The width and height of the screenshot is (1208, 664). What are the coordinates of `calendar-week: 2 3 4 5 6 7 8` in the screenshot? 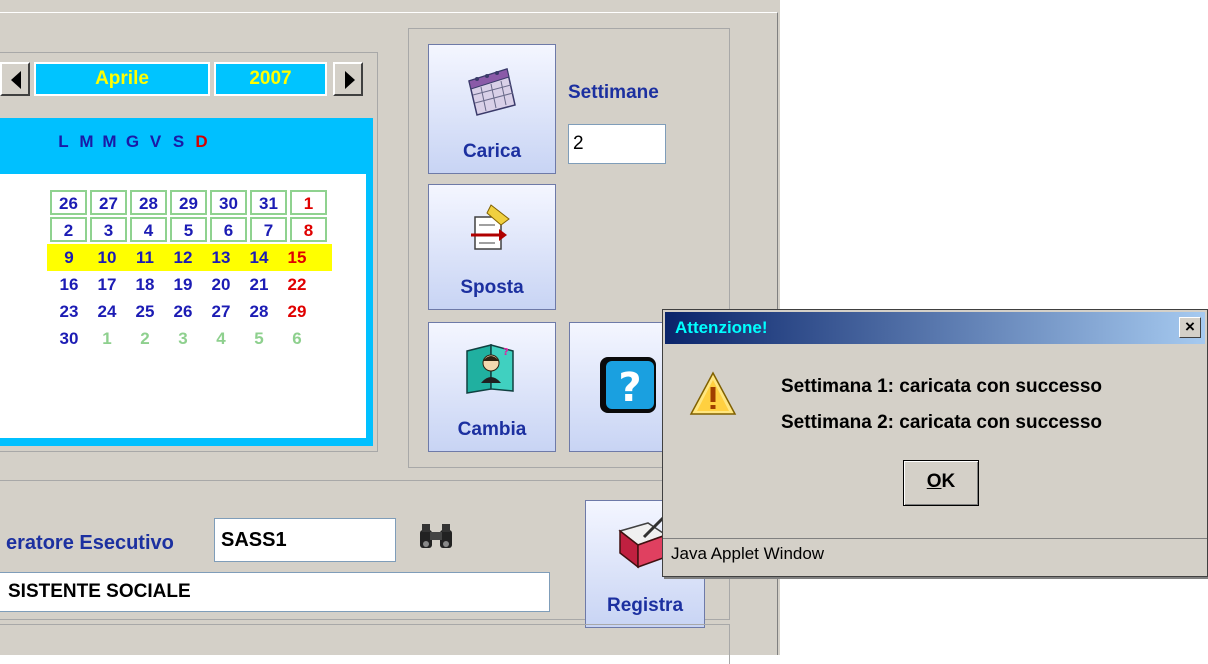 It's located at (191, 230).